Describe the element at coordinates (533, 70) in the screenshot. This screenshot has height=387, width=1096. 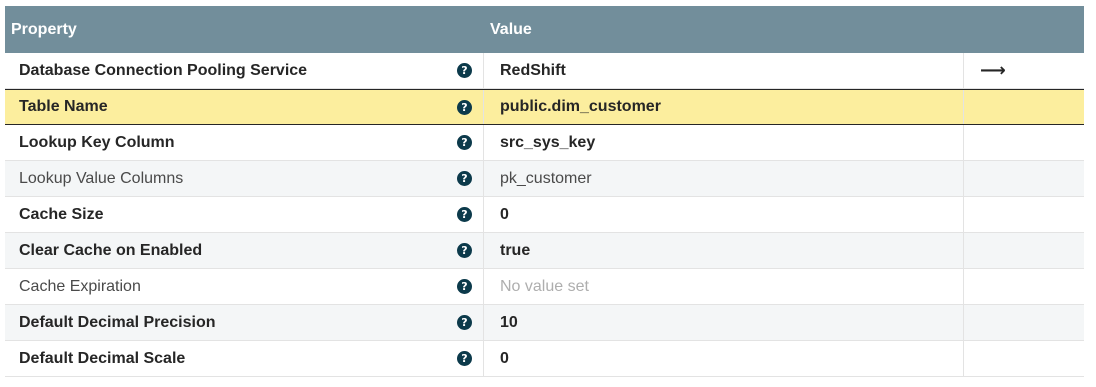
I see `property-value: RedShift` at that location.